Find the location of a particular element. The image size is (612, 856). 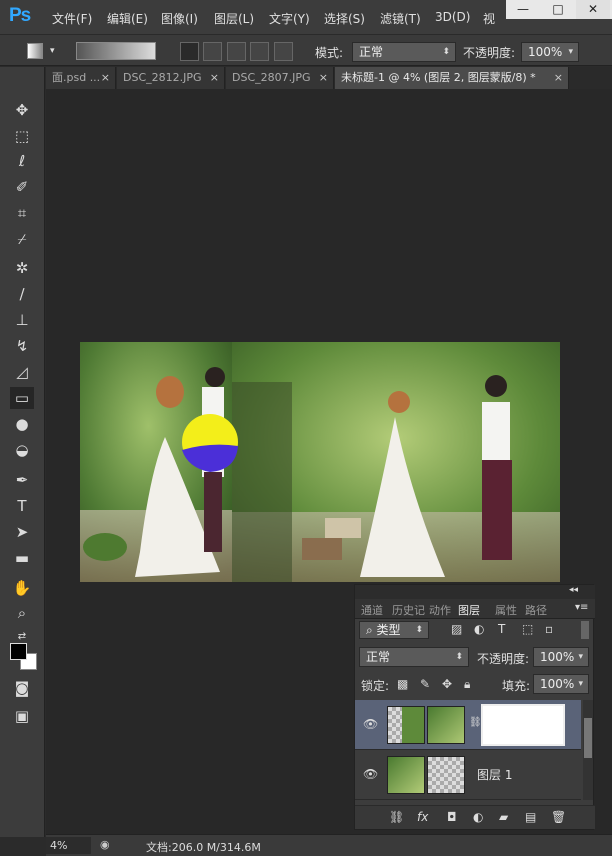

lasso-tool-icon: ℓ is located at coordinates (22, 161).